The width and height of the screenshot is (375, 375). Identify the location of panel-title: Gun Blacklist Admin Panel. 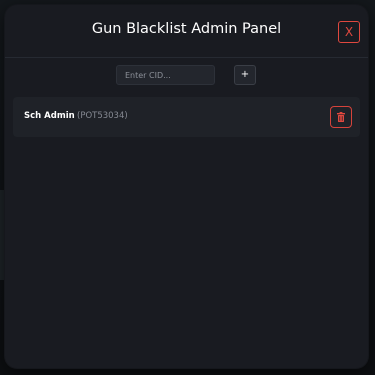
(186, 29).